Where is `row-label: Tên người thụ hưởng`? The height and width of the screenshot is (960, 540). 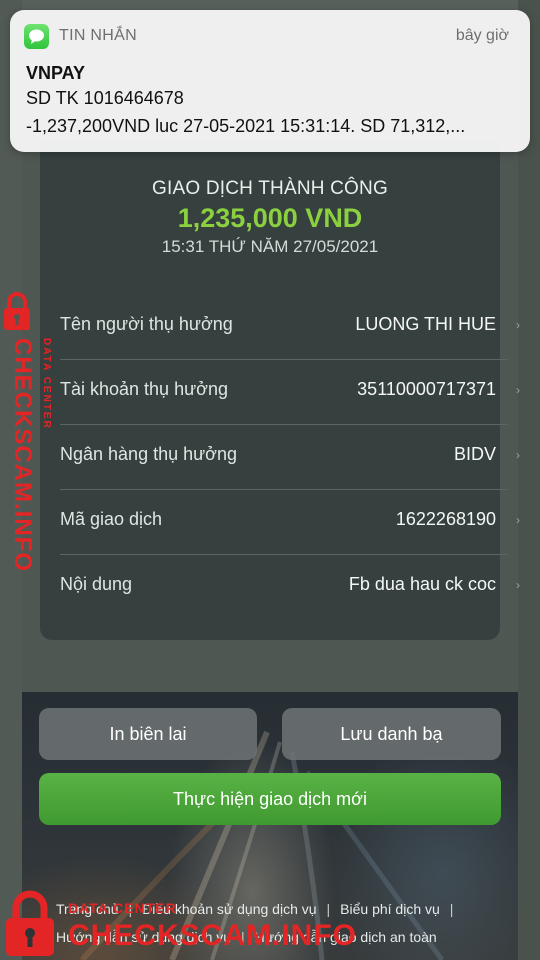
row-label: Tên người thụ hưởng is located at coordinates (146, 324).